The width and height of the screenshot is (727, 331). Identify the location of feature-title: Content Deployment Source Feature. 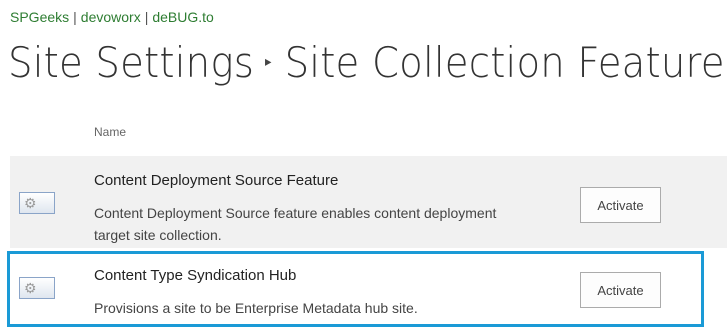
(216, 180).